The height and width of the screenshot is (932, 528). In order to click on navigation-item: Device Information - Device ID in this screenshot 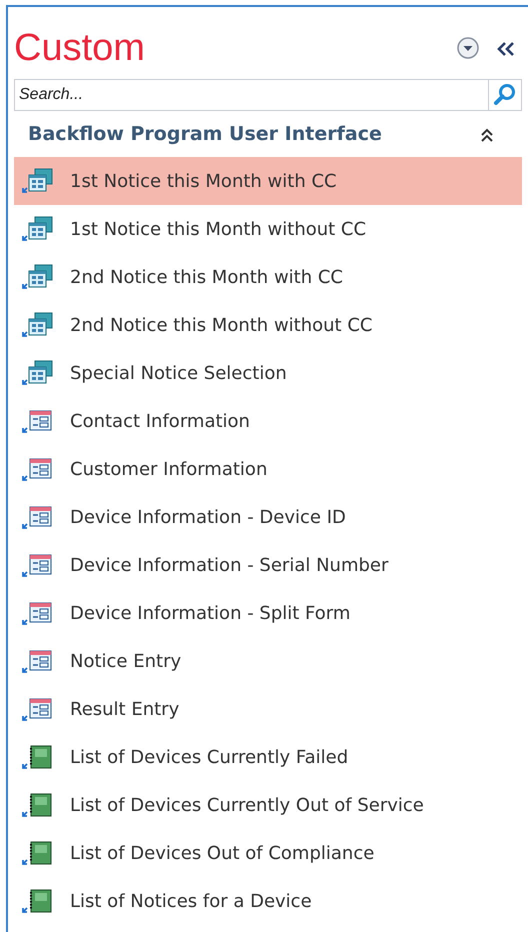, I will do `click(268, 517)`.